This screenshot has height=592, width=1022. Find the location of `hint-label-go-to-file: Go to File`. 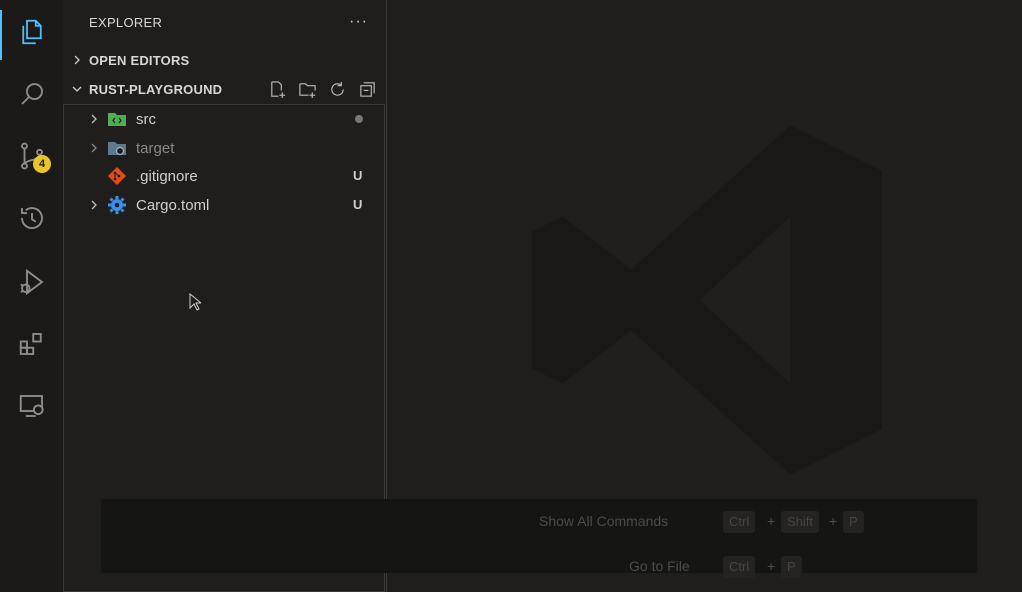

hint-label-go-to-file: Go to File is located at coordinates (659, 566).